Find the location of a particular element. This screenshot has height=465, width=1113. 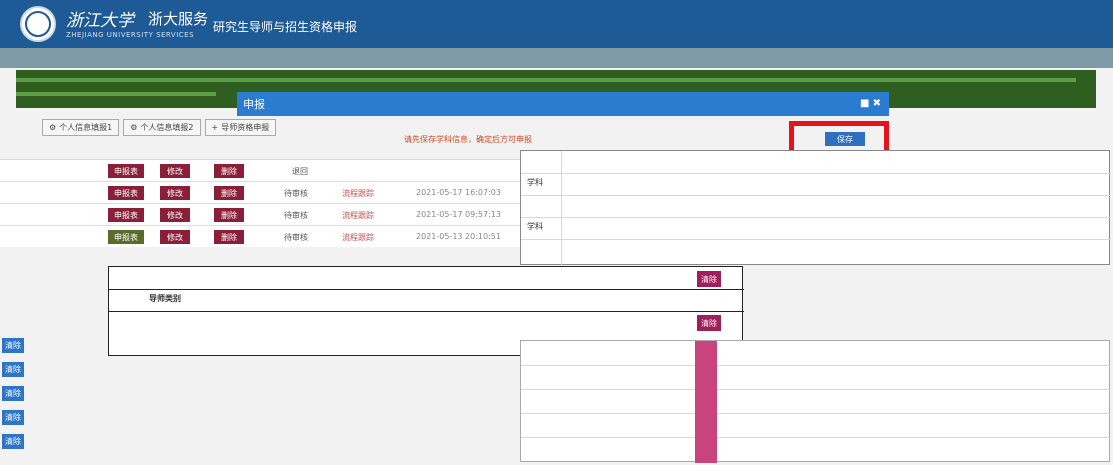

submit-time: 2021-05-17 09:57:13 is located at coordinates (458, 214).